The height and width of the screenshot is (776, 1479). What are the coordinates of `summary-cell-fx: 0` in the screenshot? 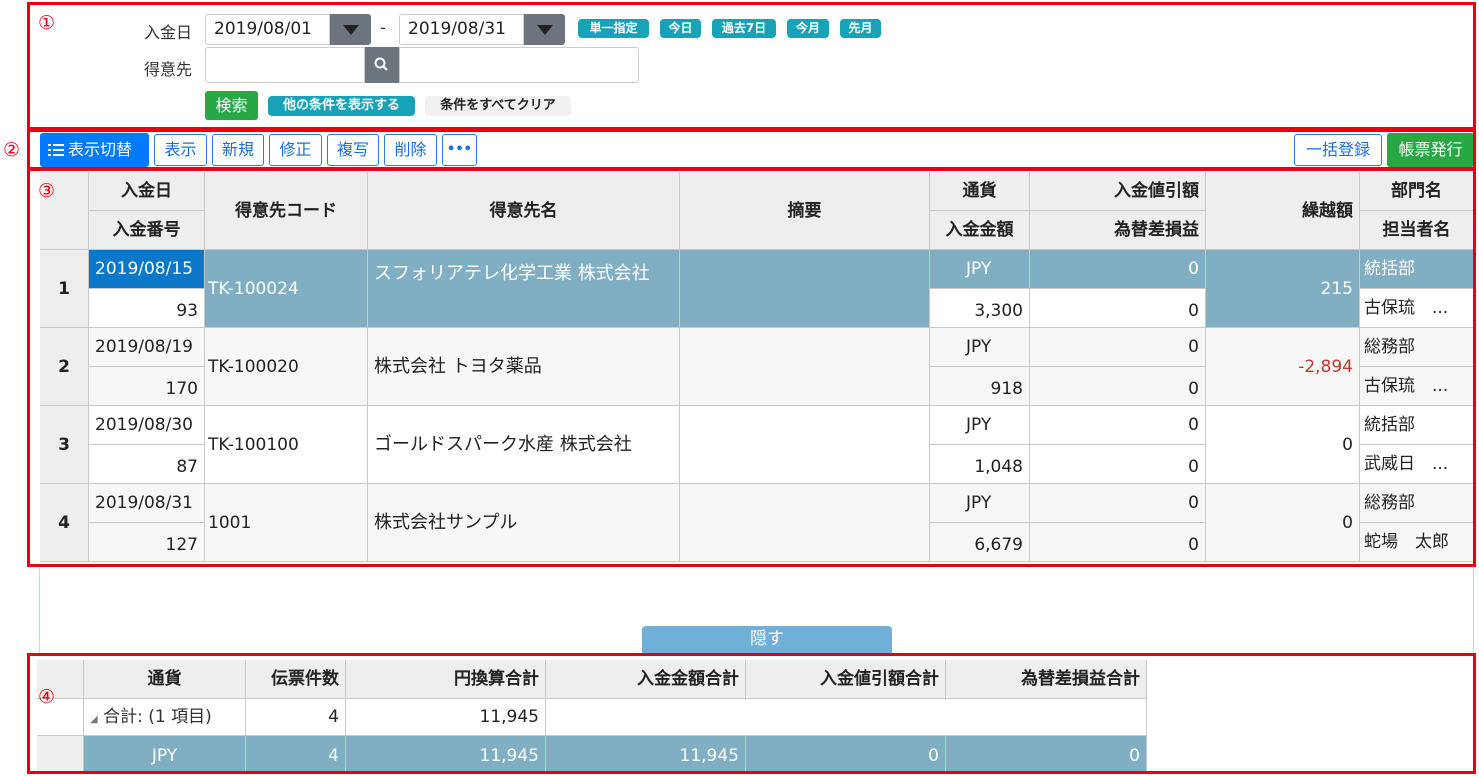 It's located at (1046, 754).